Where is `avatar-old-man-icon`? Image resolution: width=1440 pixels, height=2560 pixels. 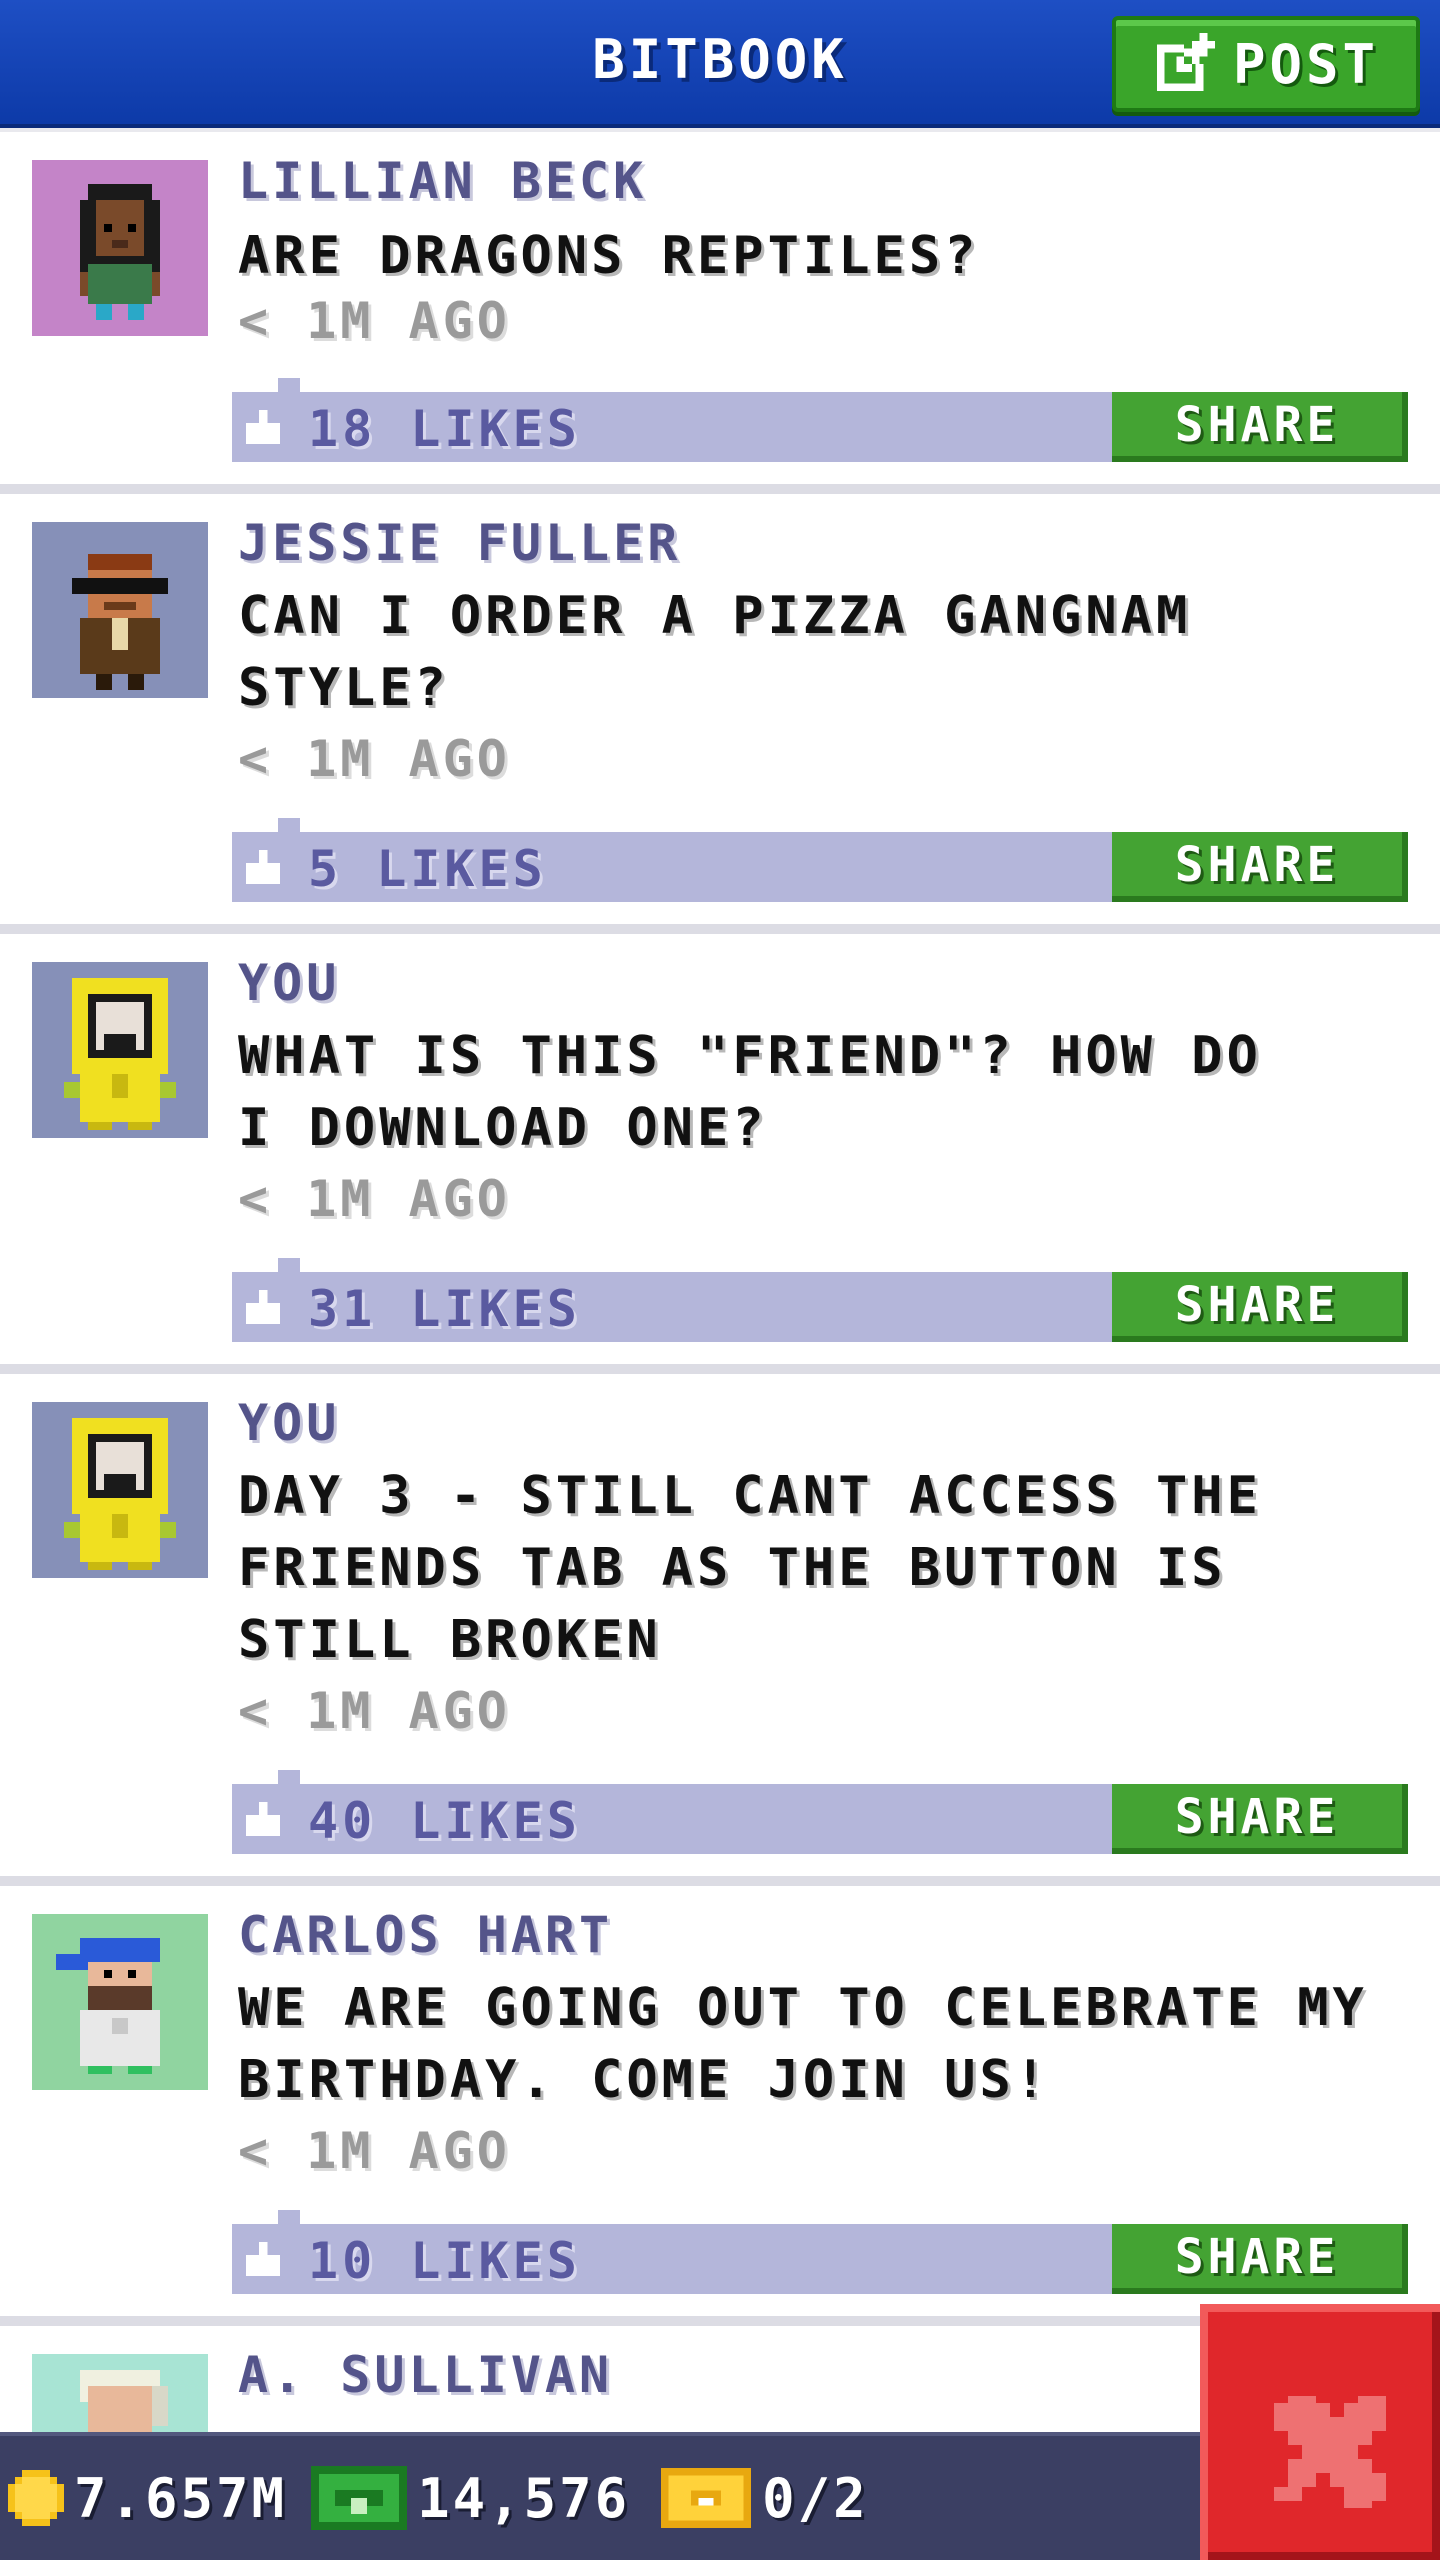
avatar-old-man-icon is located at coordinates (124, 2401).